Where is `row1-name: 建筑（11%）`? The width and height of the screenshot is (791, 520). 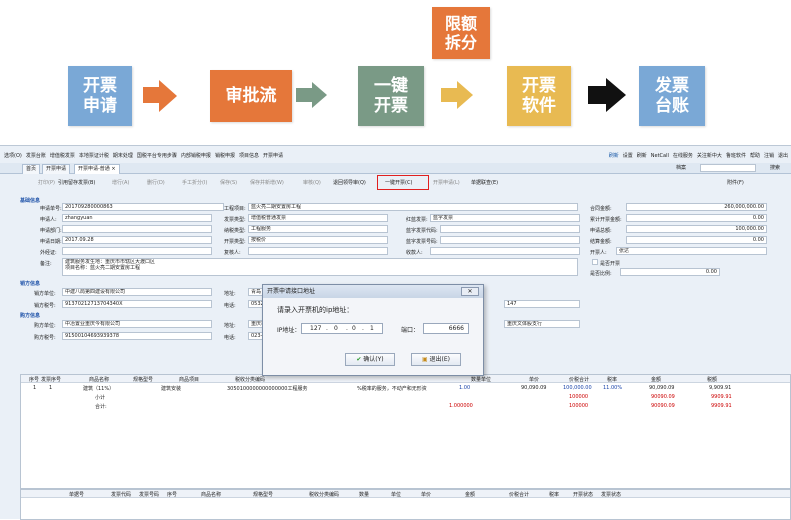 row1-name: 建筑（11%） is located at coordinates (99, 389).